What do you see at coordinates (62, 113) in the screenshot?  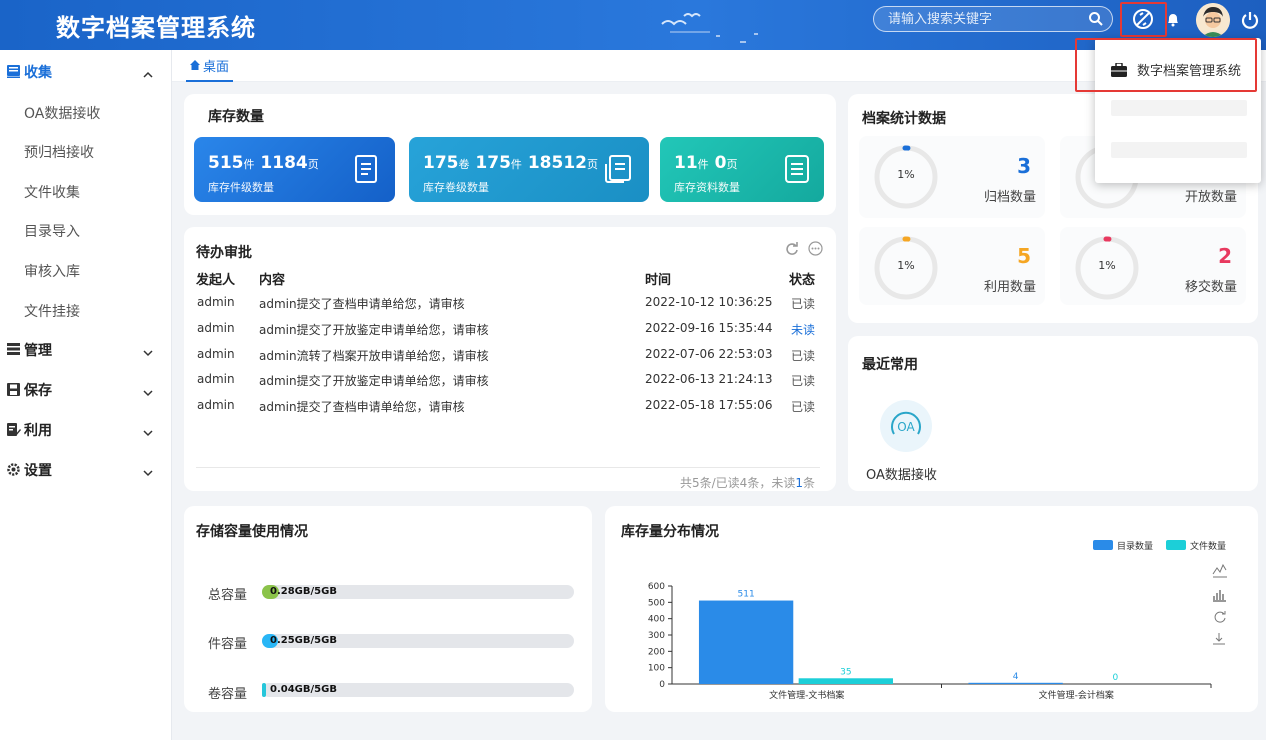 I see `sidebar-item-oa: OA数据接收` at bounding box center [62, 113].